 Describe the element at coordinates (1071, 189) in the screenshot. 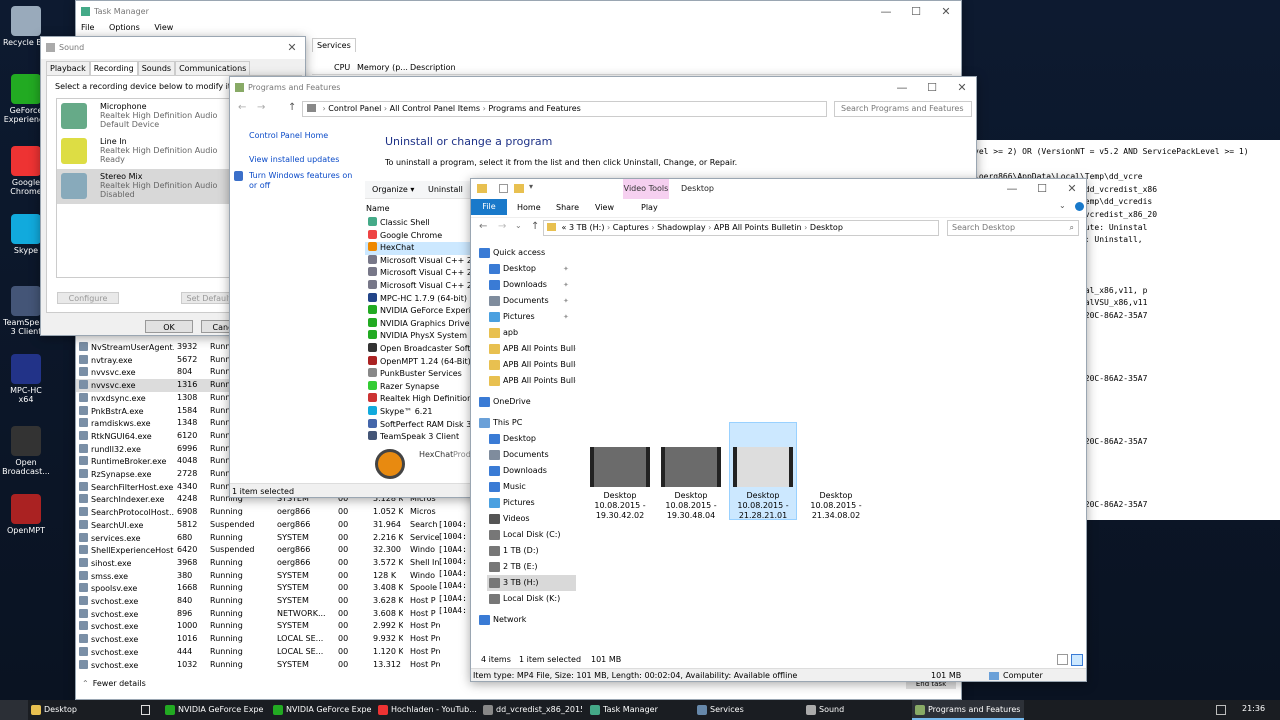

I see `explorer-close-button: ✕` at that location.